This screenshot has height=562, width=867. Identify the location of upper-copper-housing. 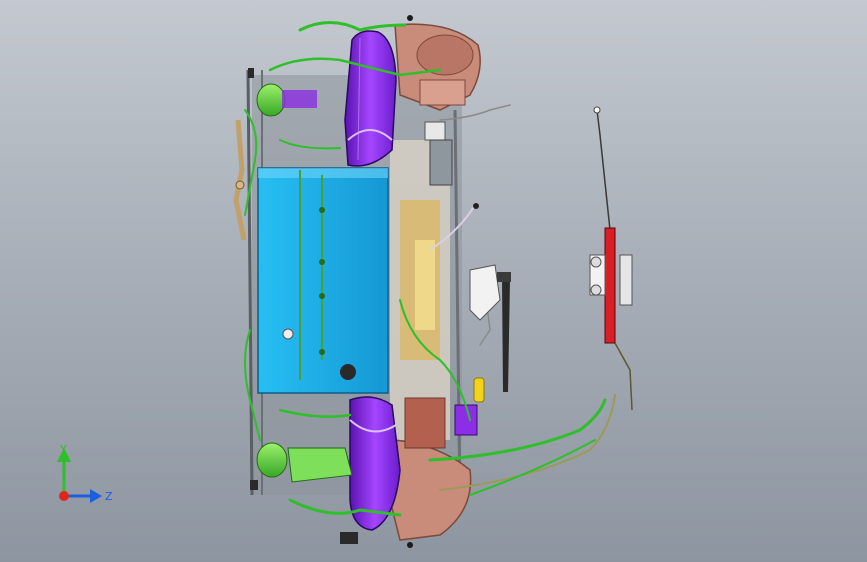
(437, 67).